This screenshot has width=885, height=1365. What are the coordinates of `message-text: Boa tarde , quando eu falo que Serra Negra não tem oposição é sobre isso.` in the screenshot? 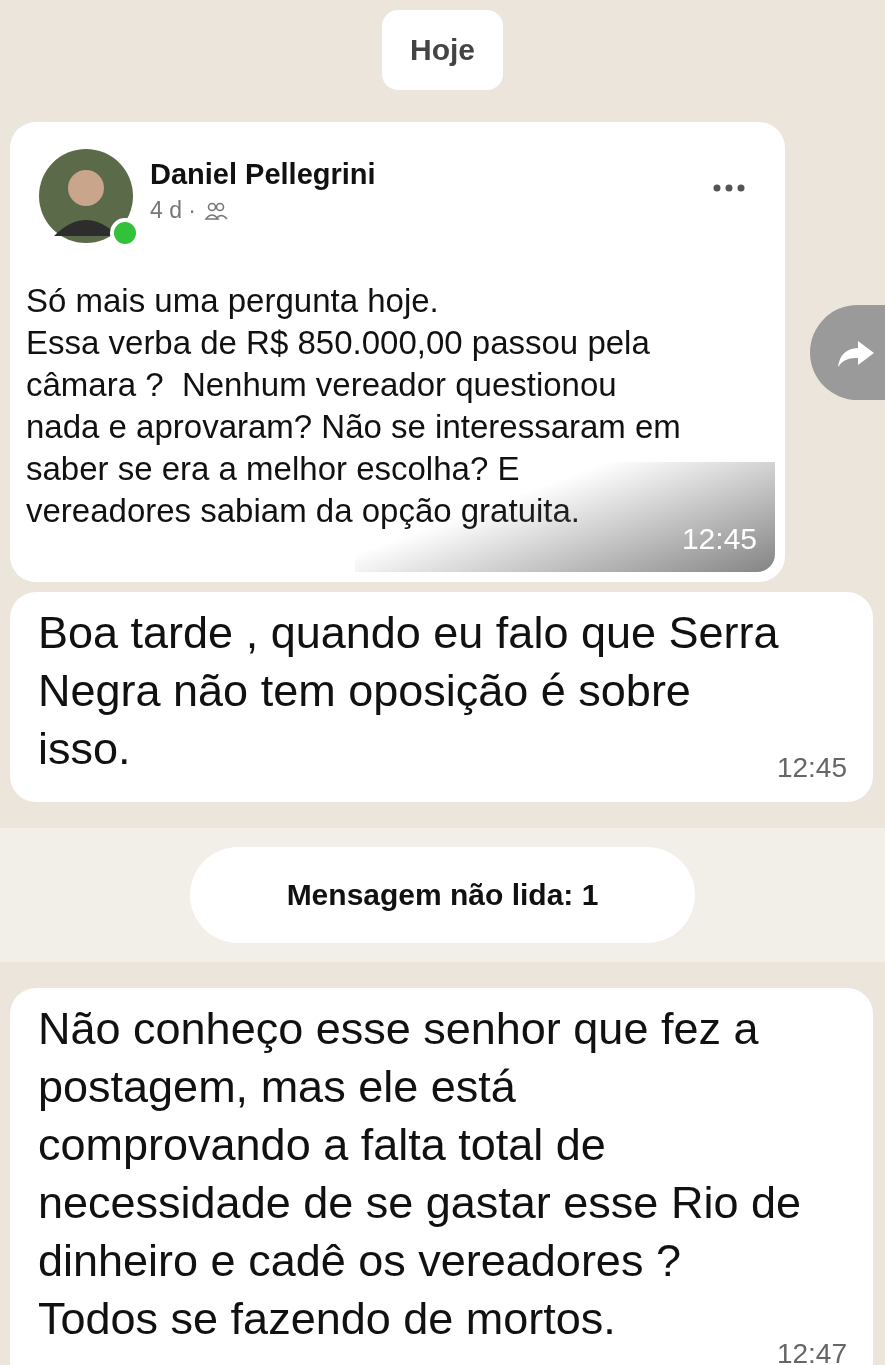 It's located at (408, 691).